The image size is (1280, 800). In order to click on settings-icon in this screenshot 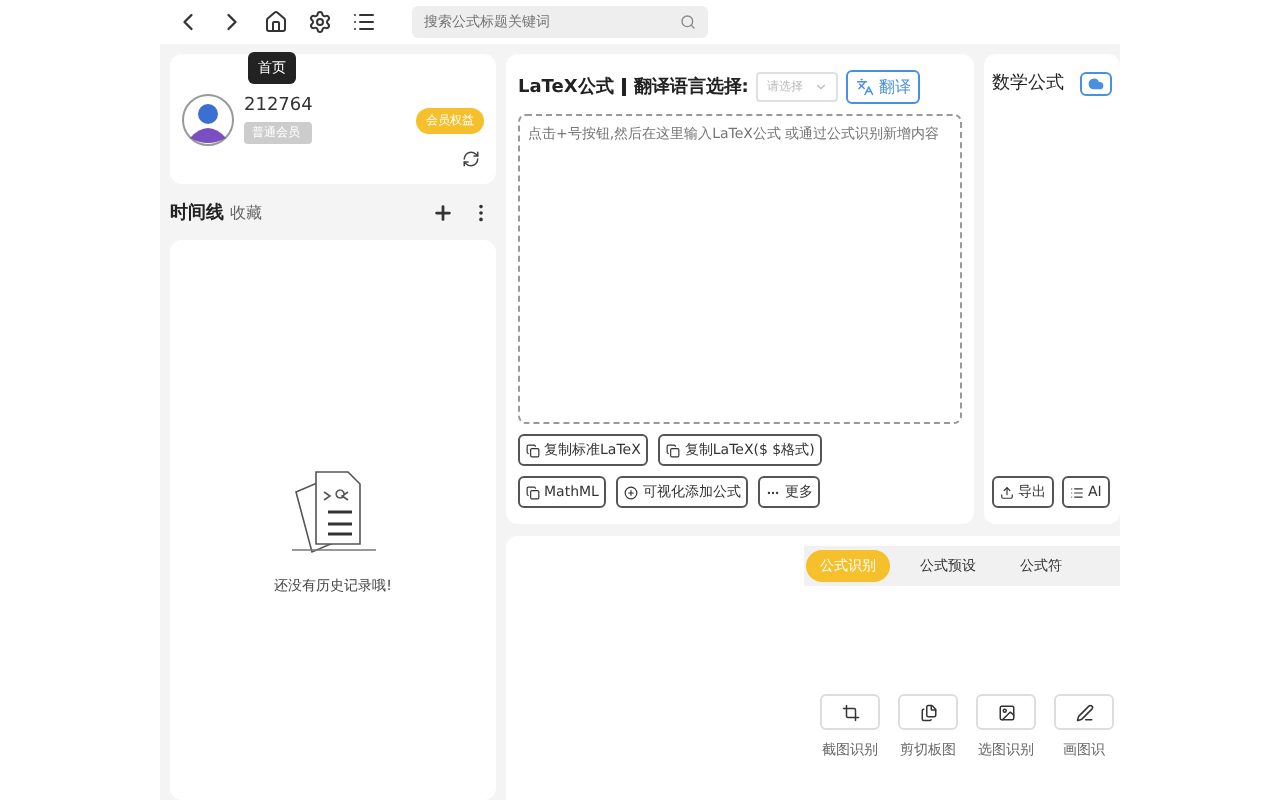, I will do `click(320, 22)`.